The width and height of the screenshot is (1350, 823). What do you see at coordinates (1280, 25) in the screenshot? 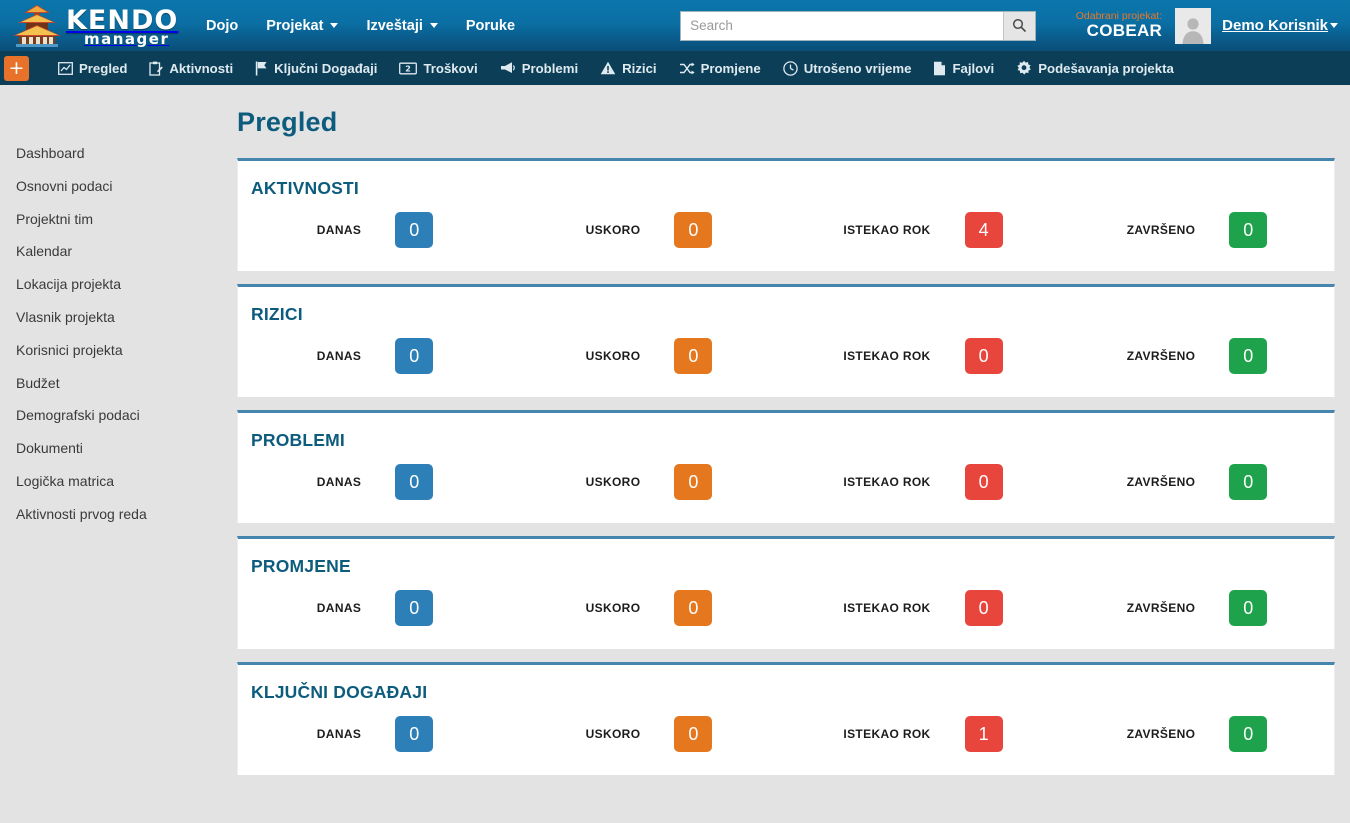
I see `user-menu: Demo Korisnik` at bounding box center [1280, 25].